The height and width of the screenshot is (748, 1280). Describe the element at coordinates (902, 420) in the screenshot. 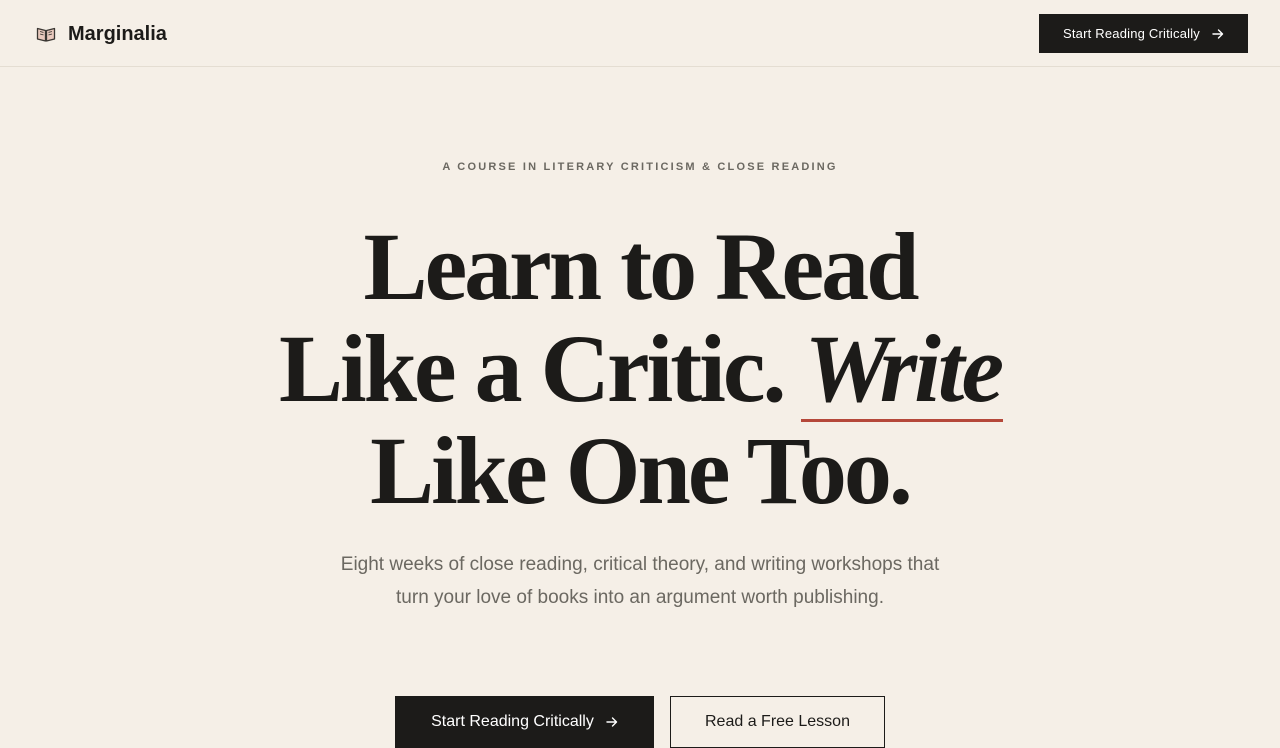

I see `accent-underline` at that location.